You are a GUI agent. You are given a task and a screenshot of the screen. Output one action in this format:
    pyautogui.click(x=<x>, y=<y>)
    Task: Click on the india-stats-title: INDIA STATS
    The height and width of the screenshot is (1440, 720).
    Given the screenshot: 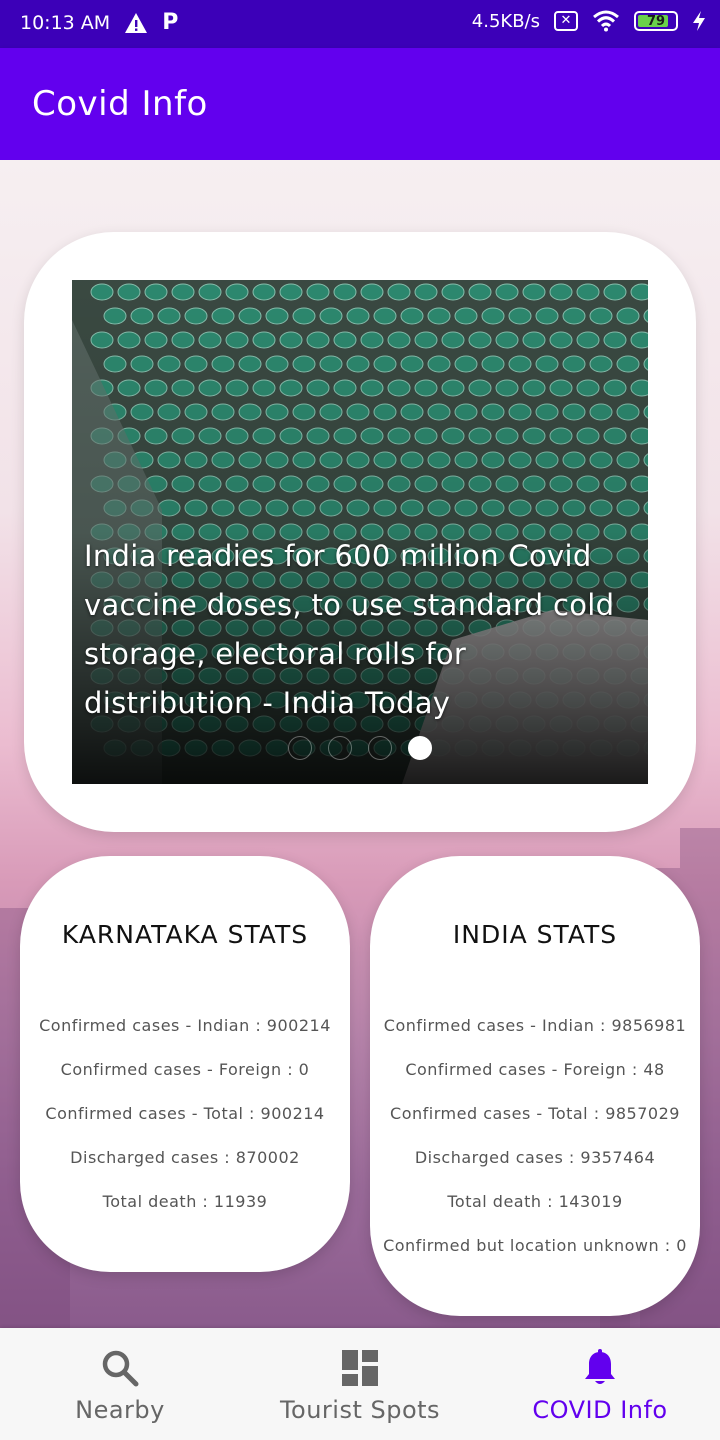 What is the action you would take?
    pyautogui.click(x=535, y=934)
    